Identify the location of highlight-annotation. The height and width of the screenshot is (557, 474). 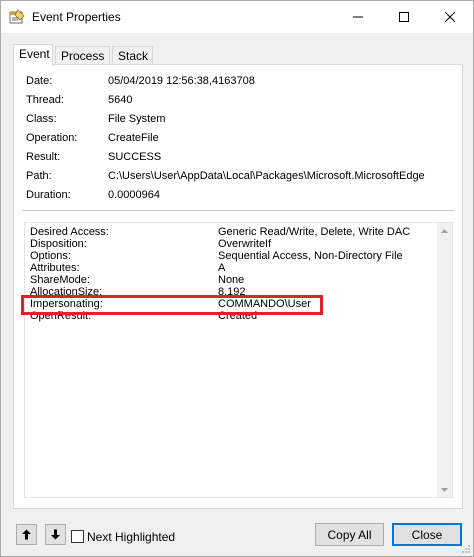
(172, 305).